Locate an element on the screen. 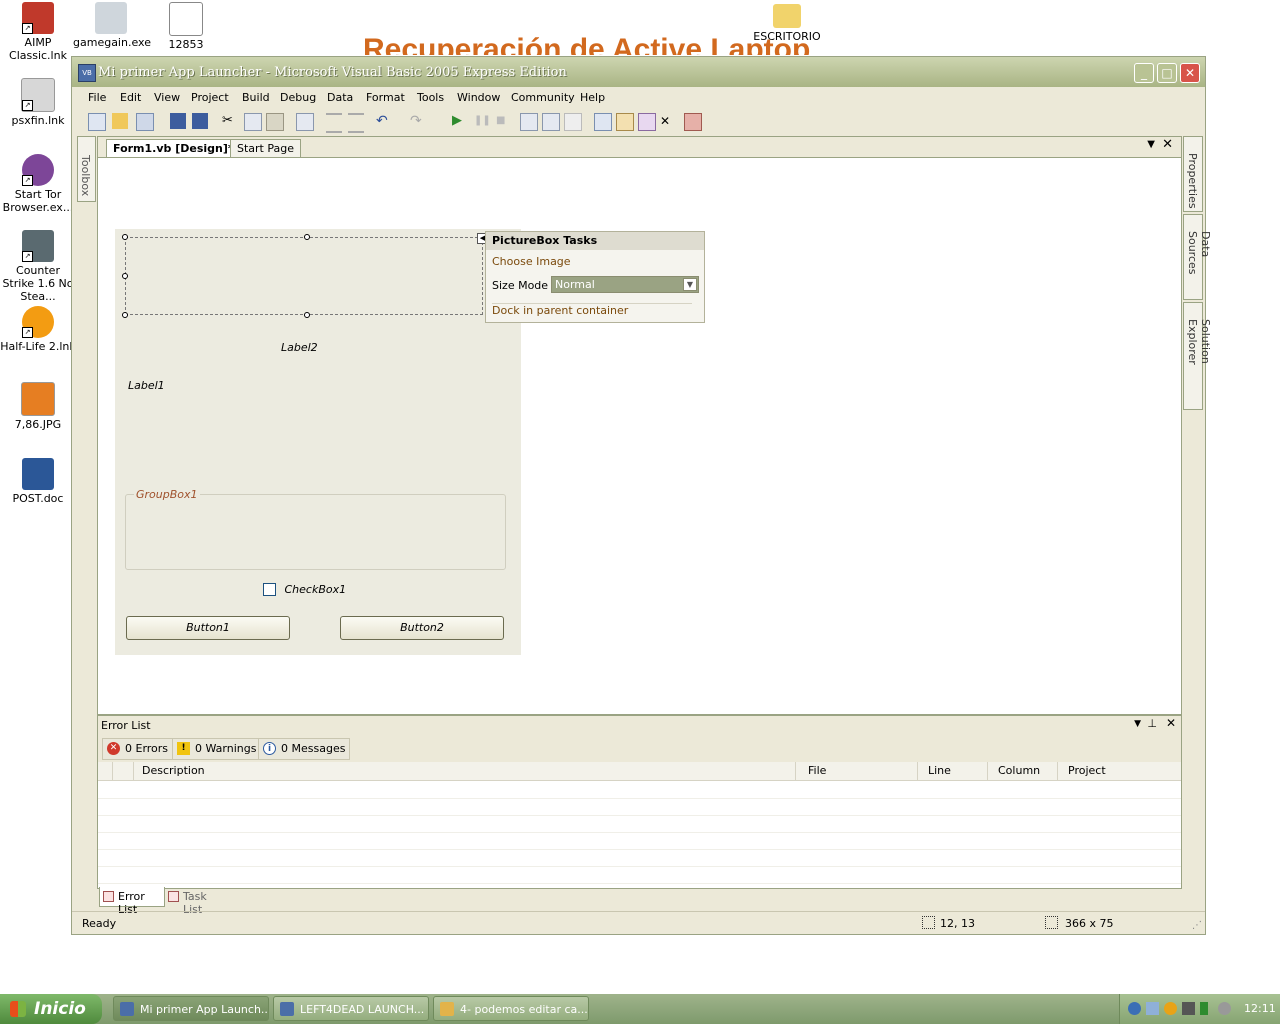 Image resolution: width=1280 pixels, height=1024 pixels. properties-icon is located at coordinates (625, 122).